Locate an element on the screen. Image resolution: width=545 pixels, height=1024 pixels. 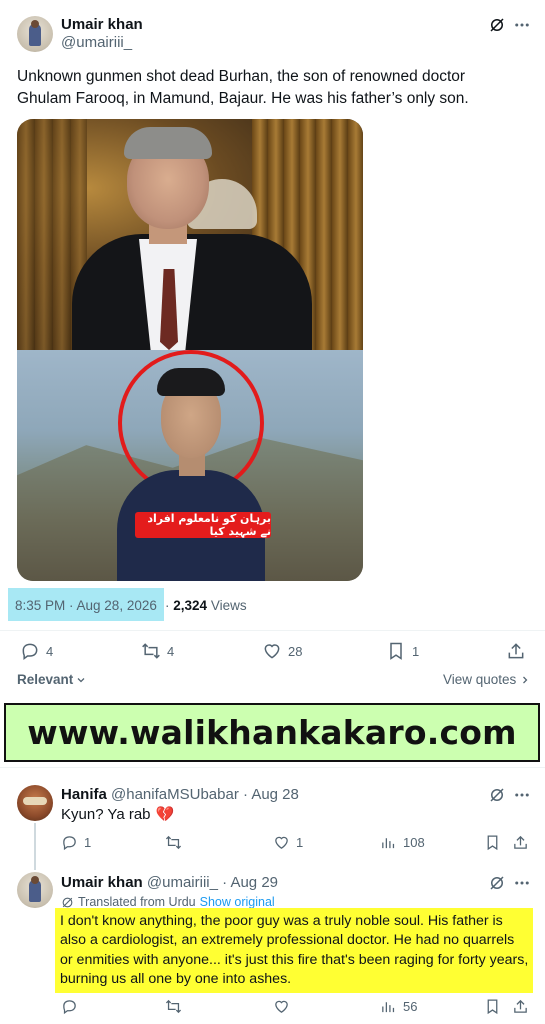
reply-button: 4 is located at coordinates (36, 651).